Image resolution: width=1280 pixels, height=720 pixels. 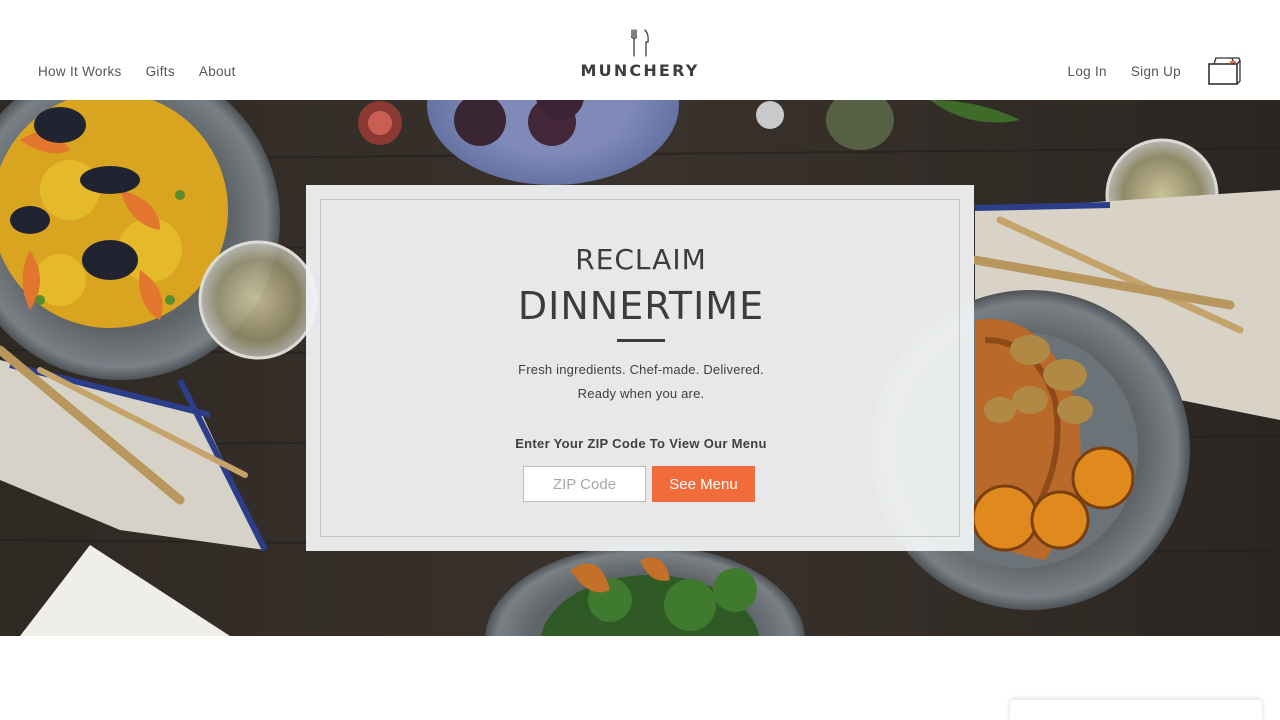 What do you see at coordinates (1136, 710) in the screenshot?
I see `chat-widget` at bounding box center [1136, 710].